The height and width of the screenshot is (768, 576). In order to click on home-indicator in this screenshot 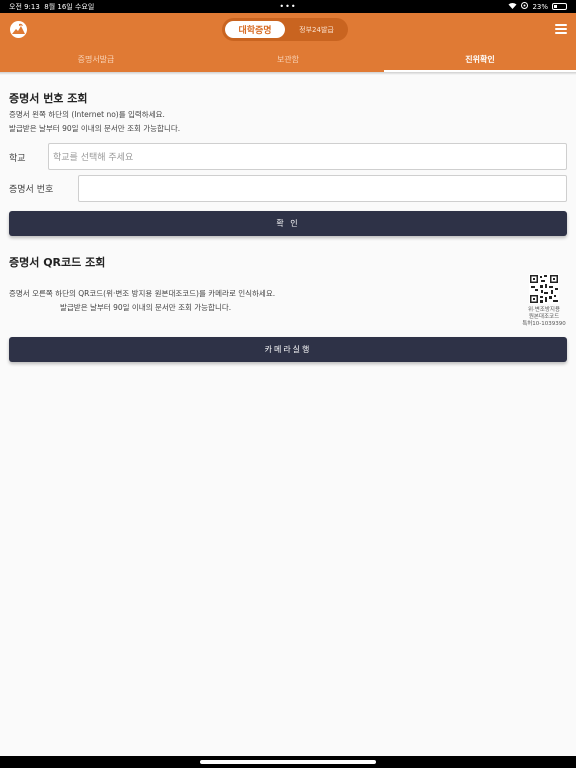, I will do `click(288, 762)`.